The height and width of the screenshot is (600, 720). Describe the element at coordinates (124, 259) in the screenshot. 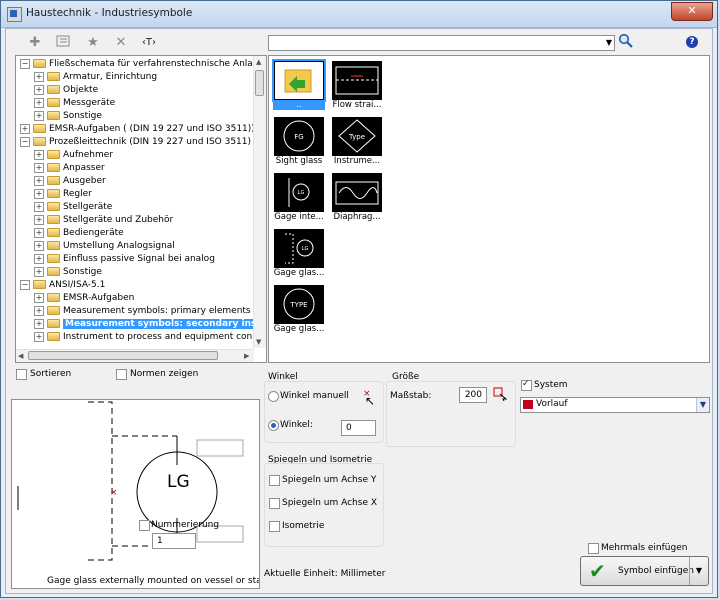

I see `tree-item: + Einfluss passive Signal bei analog` at that location.